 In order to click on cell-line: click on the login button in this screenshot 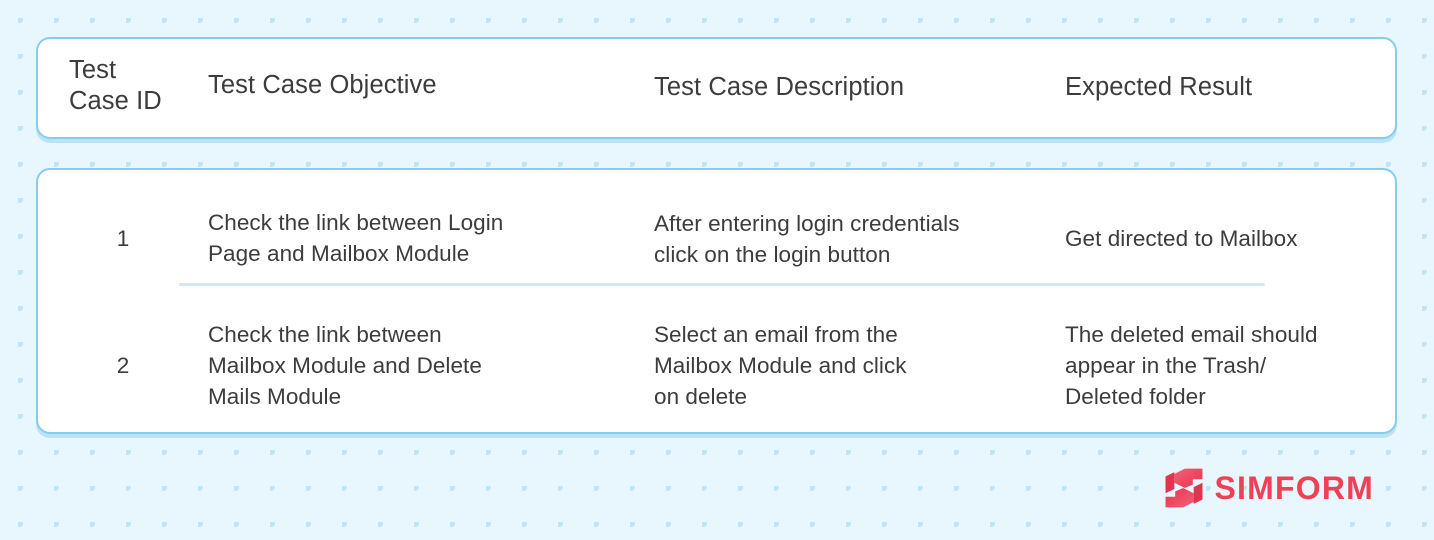, I will do `click(772, 254)`.